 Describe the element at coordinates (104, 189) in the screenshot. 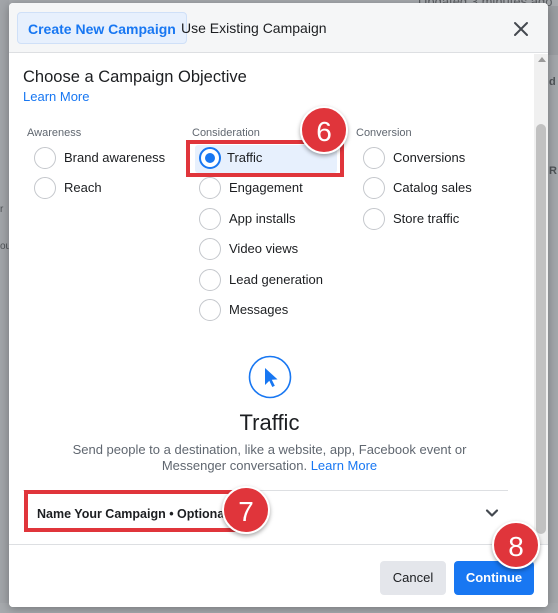

I see `objective-reach: Reach` at that location.